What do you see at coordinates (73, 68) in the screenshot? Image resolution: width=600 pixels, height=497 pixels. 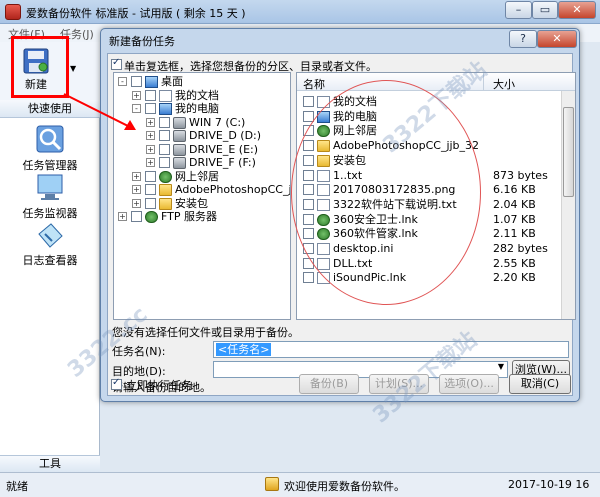 I see `new-dropdown-arrow: ▼` at bounding box center [73, 68].